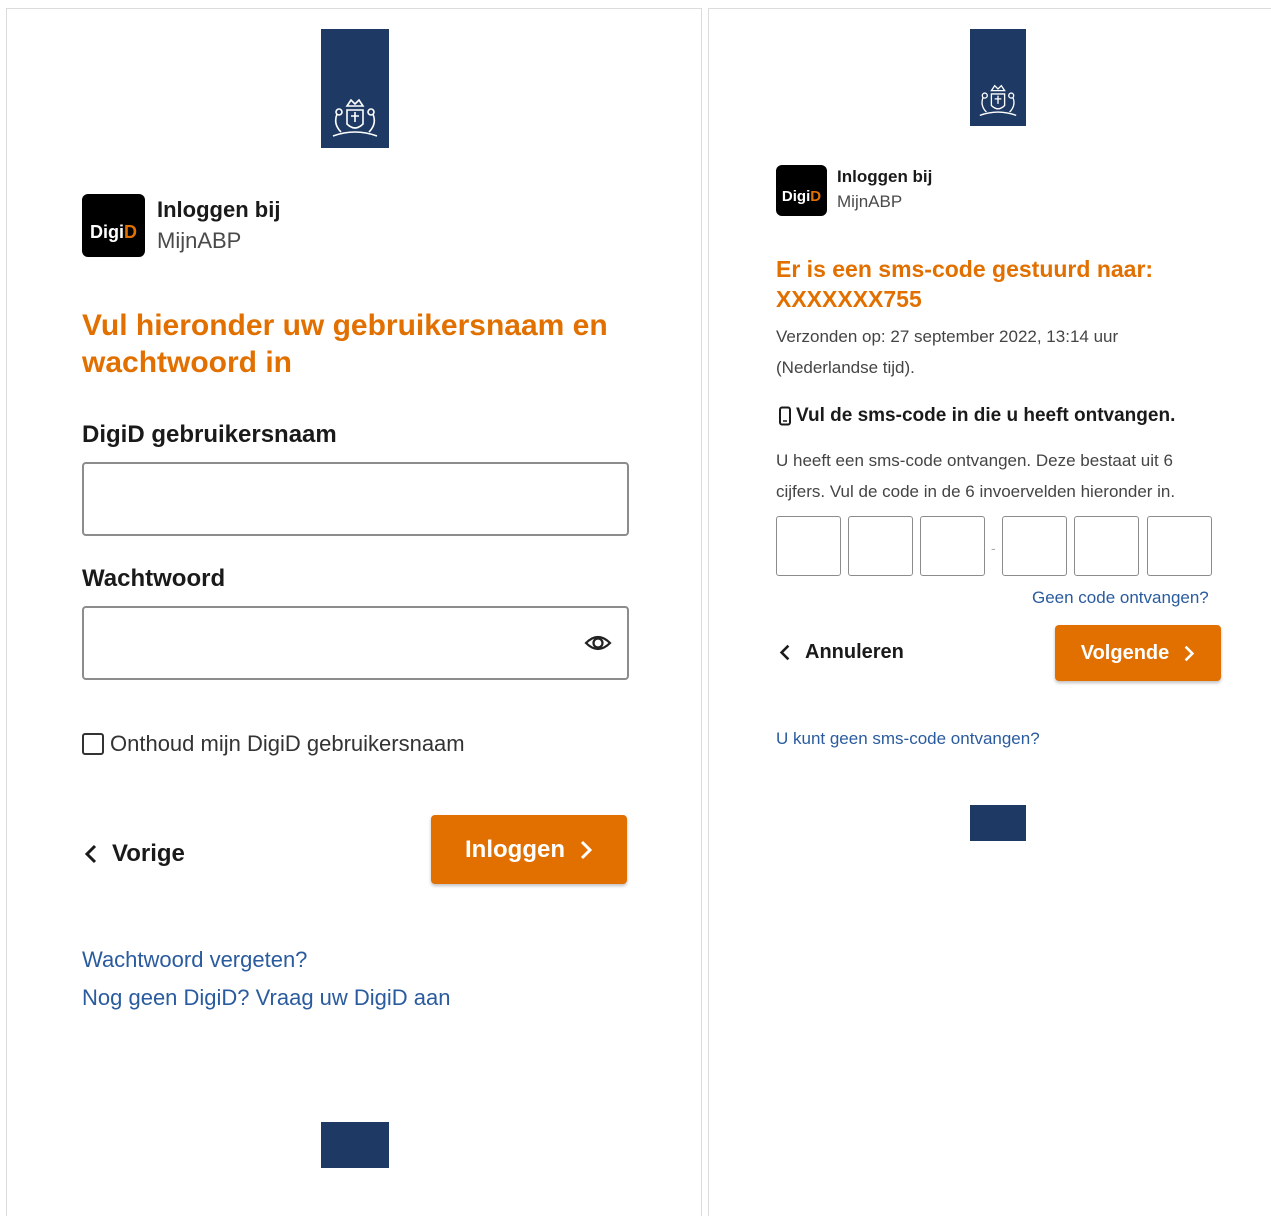  I want to click on login-button: Inloggen, so click(529, 849).